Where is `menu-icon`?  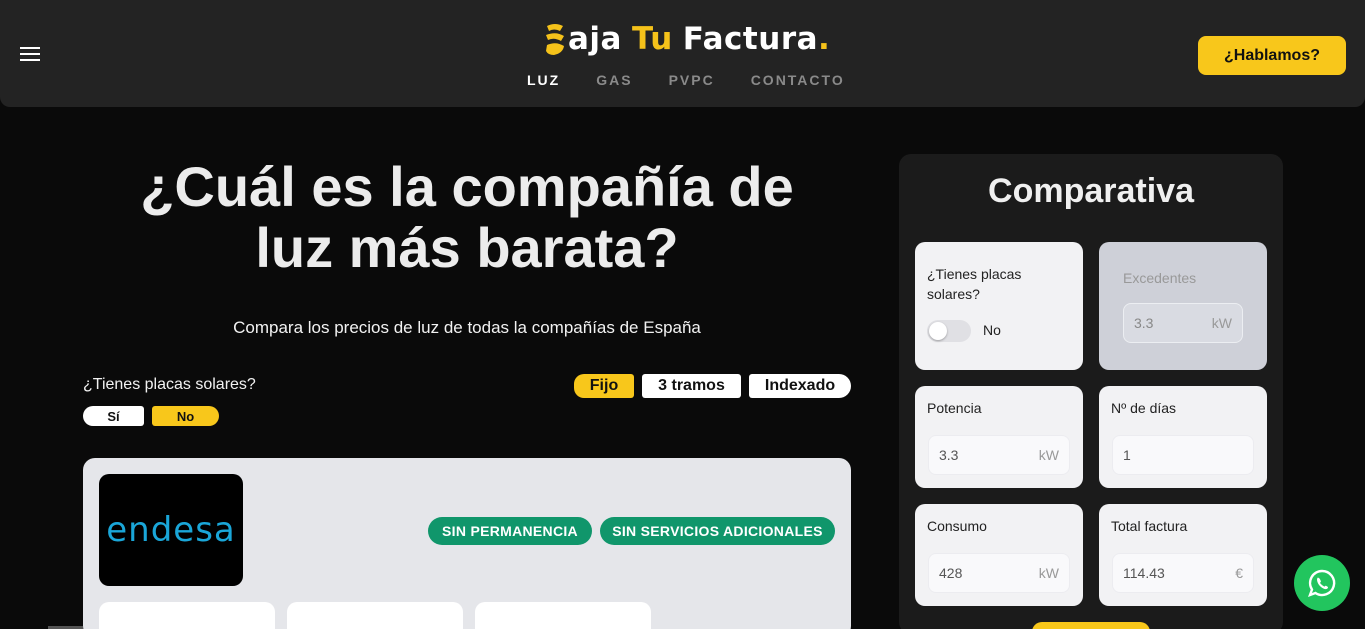
menu-icon is located at coordinates (30, 55).